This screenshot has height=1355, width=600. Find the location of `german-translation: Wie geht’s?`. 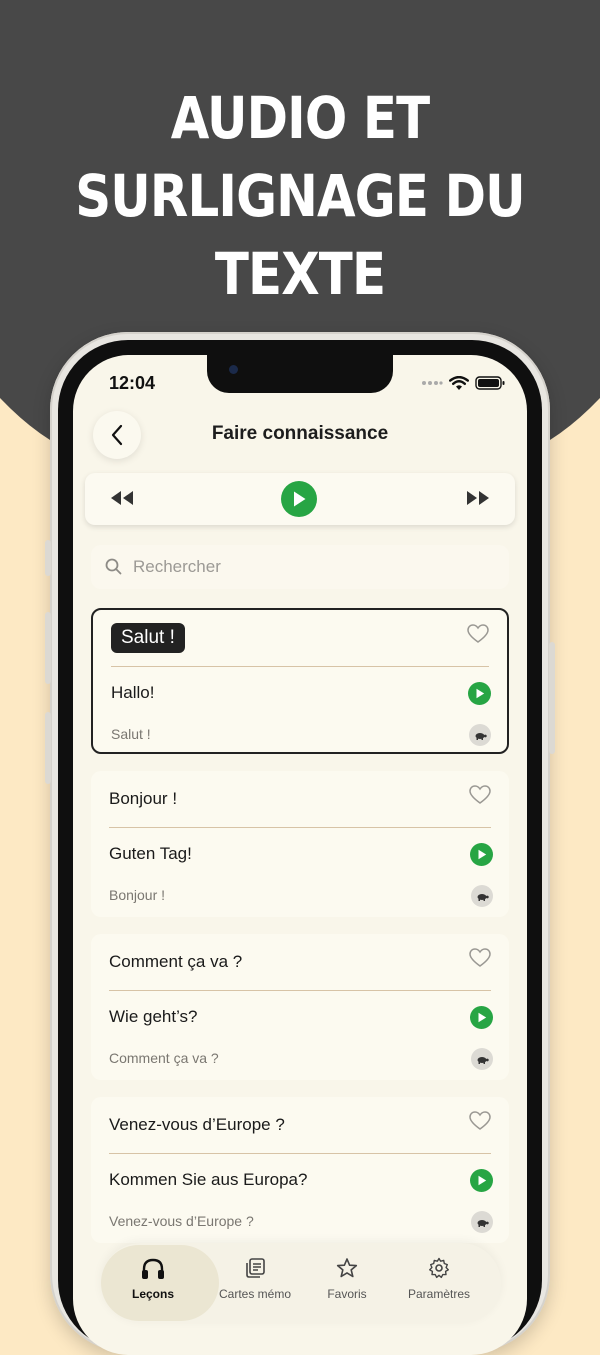

german-translation: Wie geht’s? is located at coordinates (153, 1016).